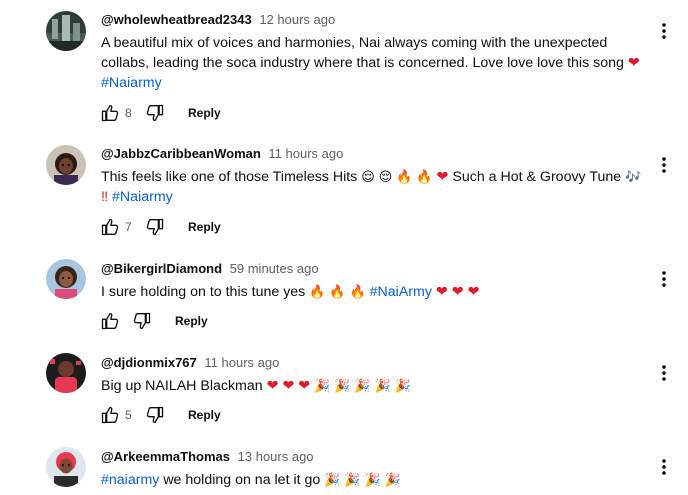 The height and width of the screenshot is (495, 688). Describe the element at coordinates (130, 480) in the screenshot. I see `hashtag-link: #naiarmy` at that location.